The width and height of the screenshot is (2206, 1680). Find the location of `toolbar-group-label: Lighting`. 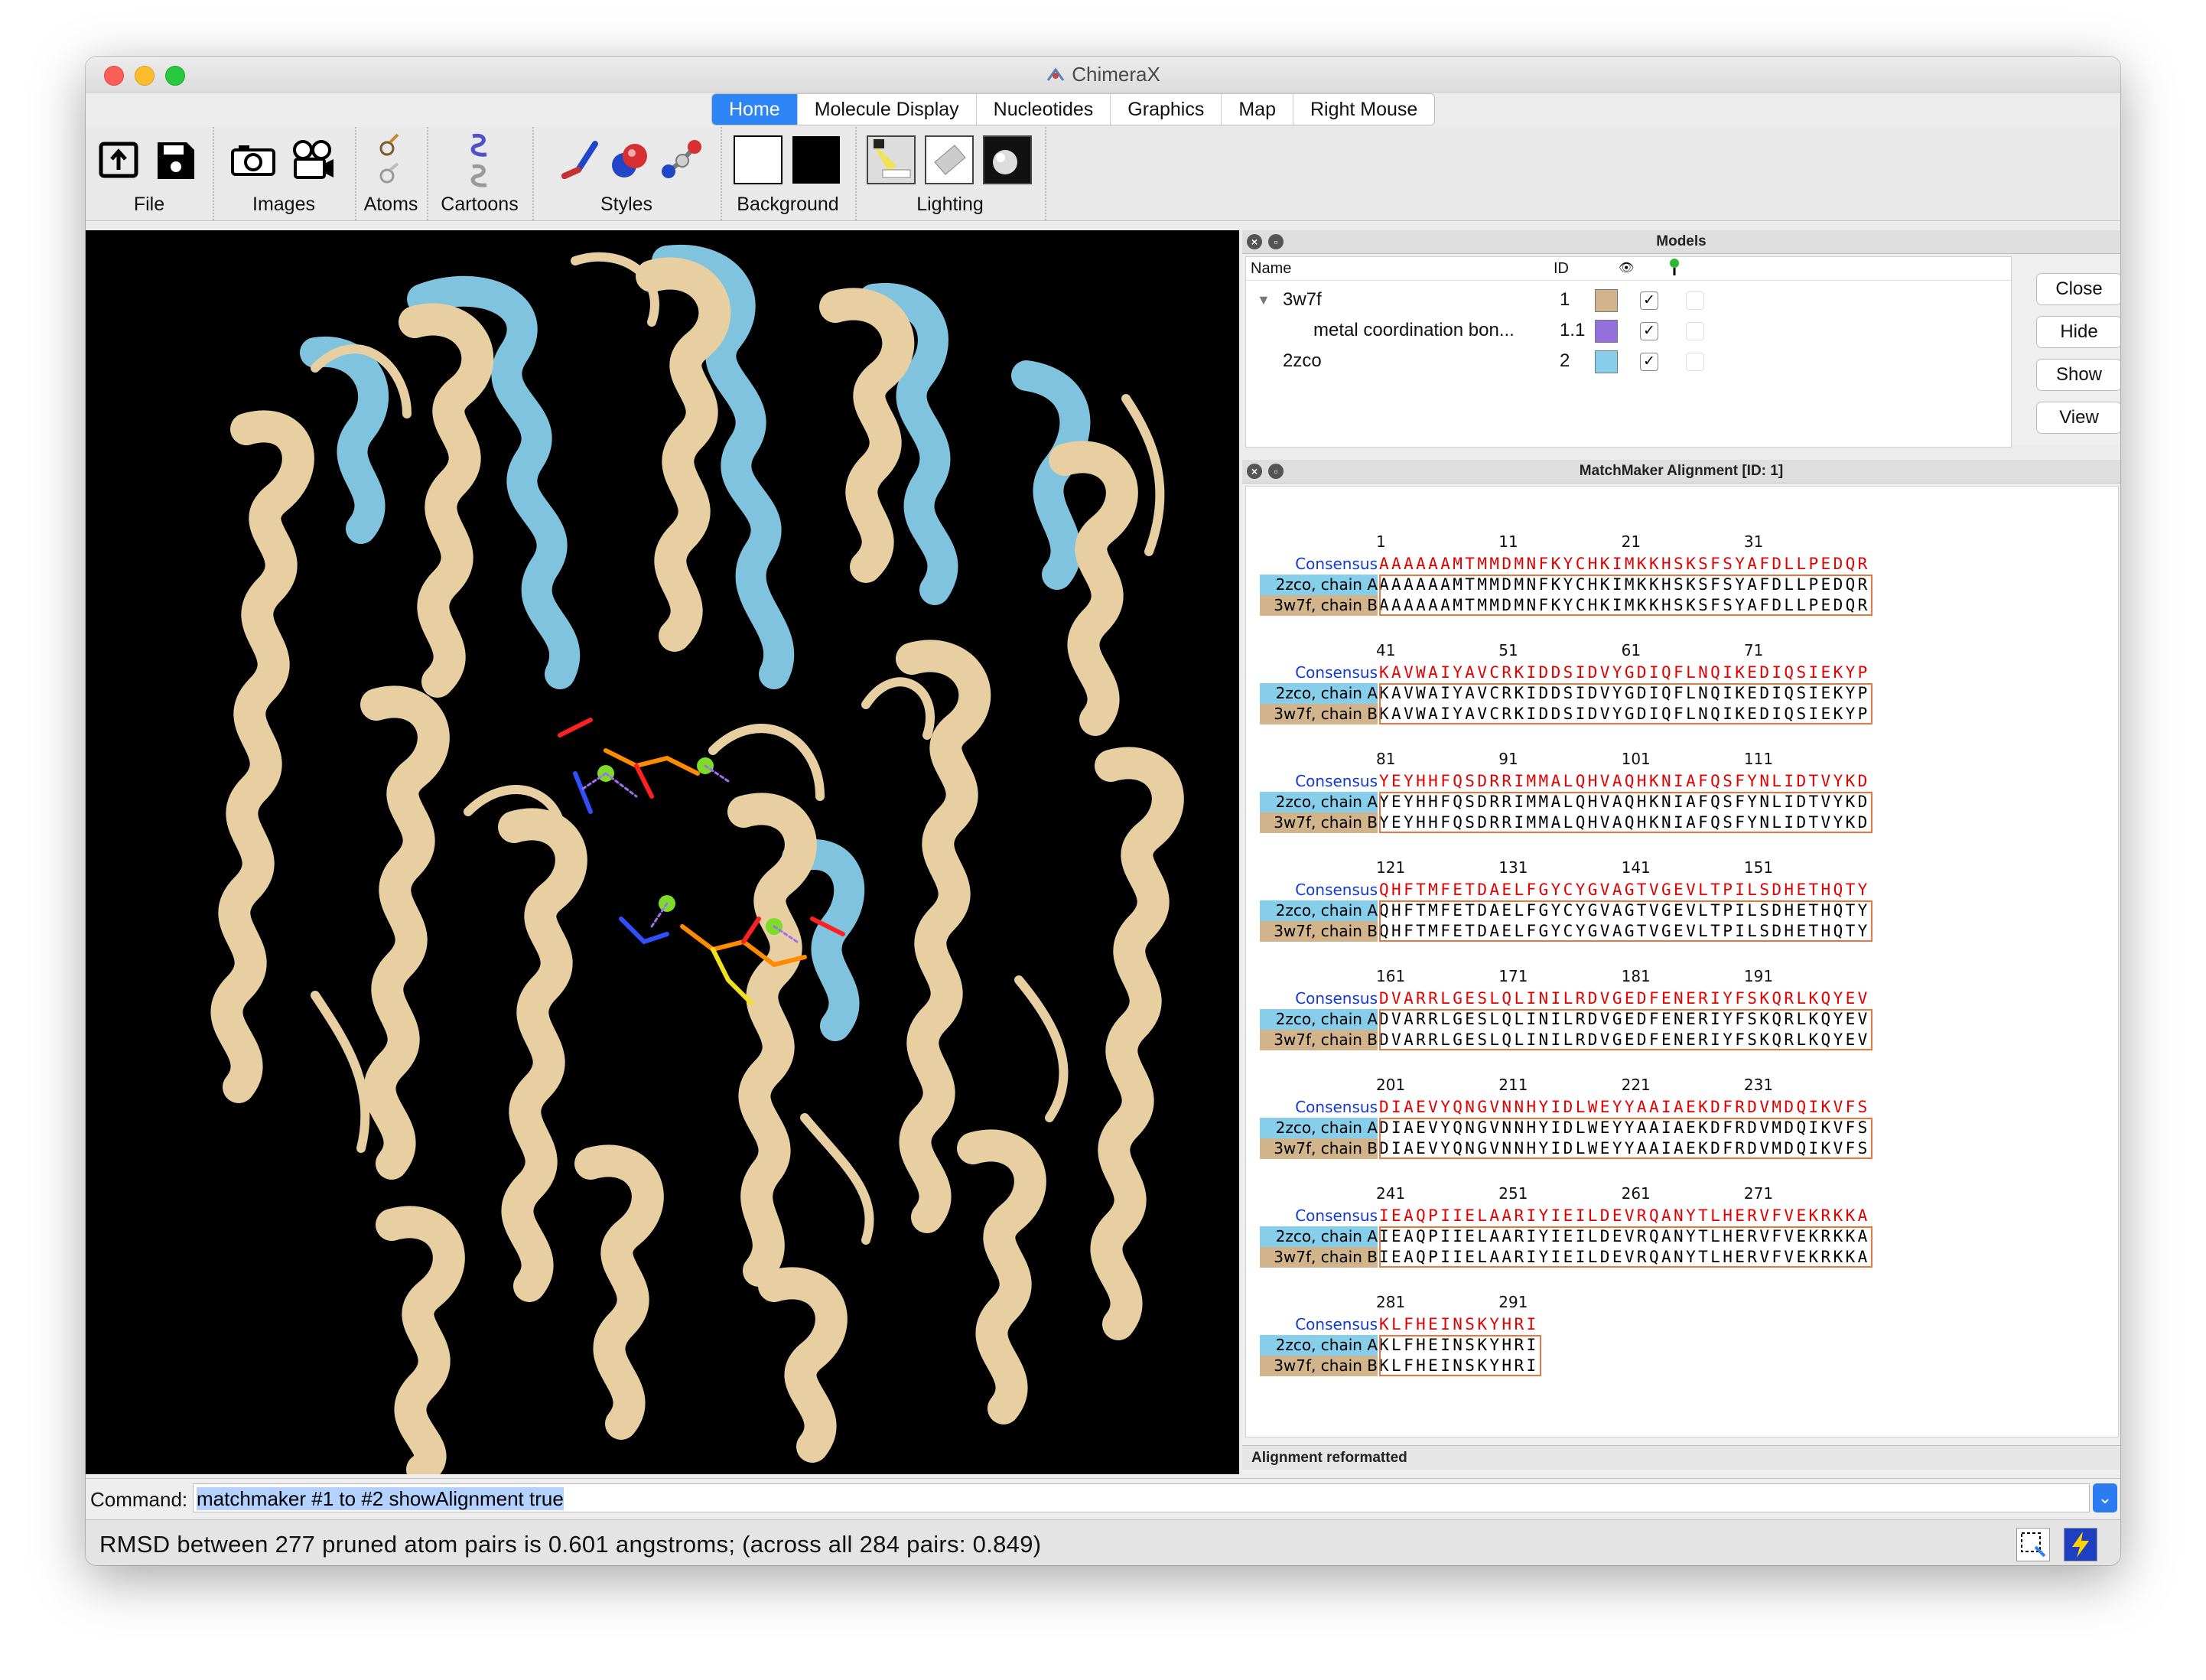

toolbar-group-label: Lighting is located at coordinates (950, 204).